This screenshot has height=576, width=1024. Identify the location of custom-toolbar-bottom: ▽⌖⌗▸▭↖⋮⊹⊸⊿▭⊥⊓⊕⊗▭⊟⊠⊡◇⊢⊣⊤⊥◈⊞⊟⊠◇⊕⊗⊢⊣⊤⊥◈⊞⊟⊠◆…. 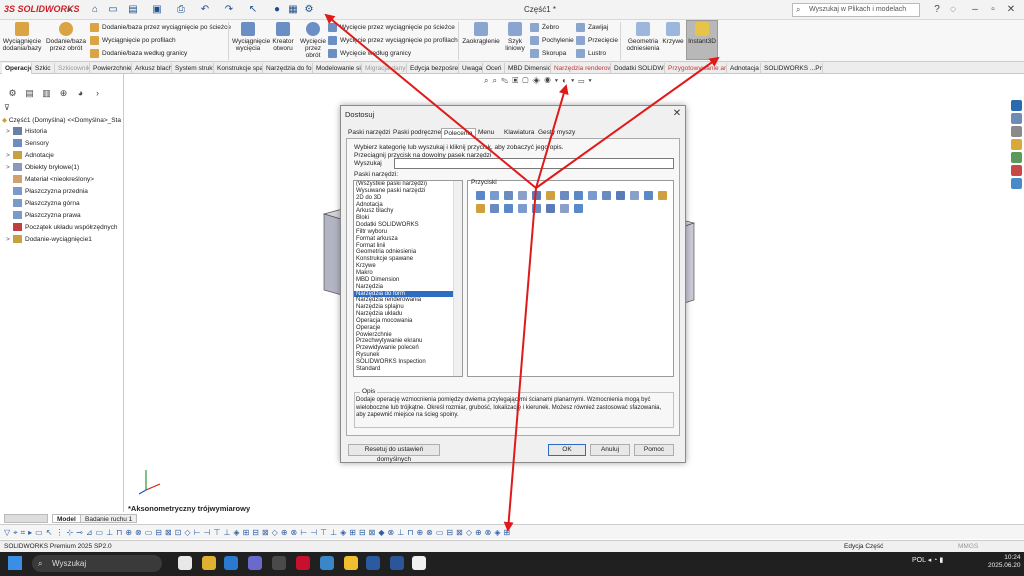
(512, 531).